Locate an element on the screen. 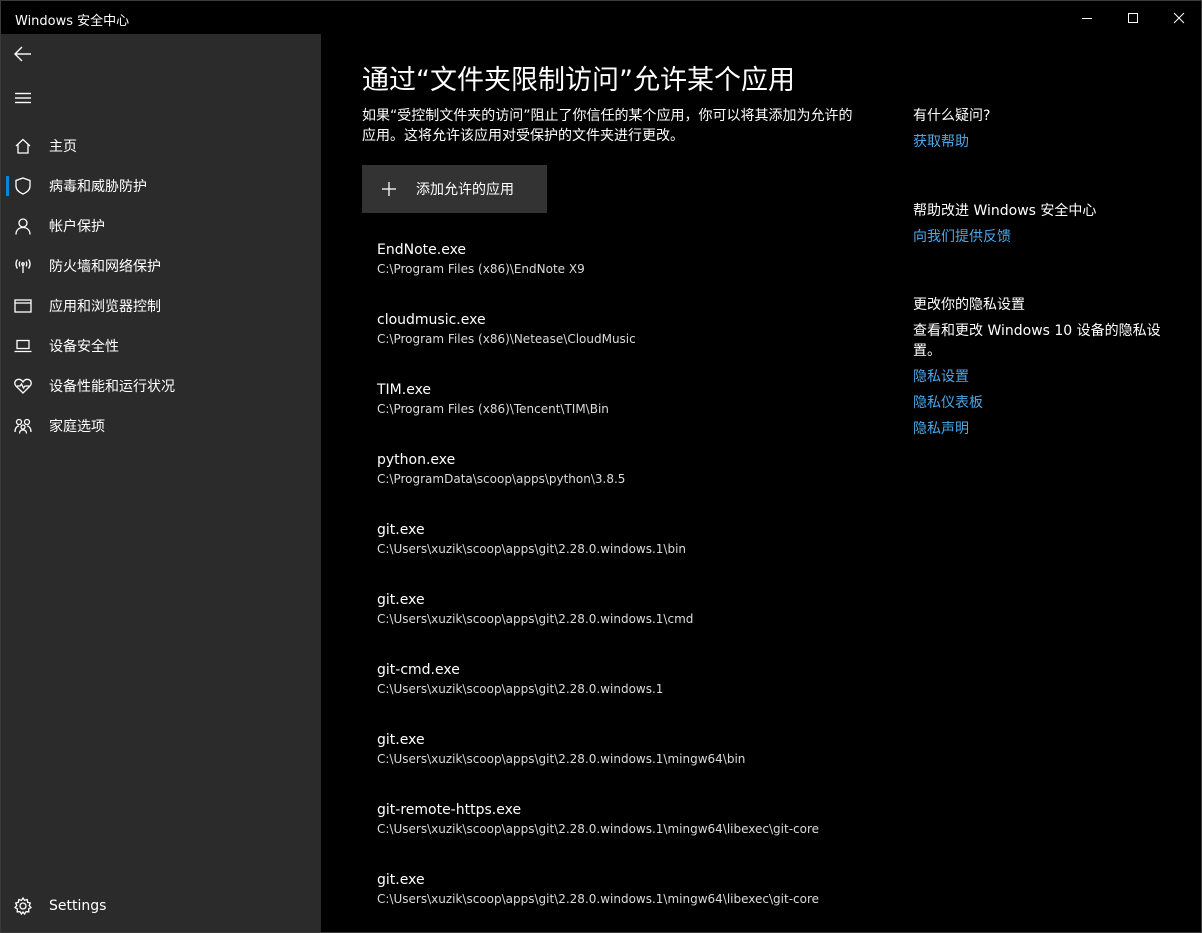  close-button is located at coordinates (1179, 17).